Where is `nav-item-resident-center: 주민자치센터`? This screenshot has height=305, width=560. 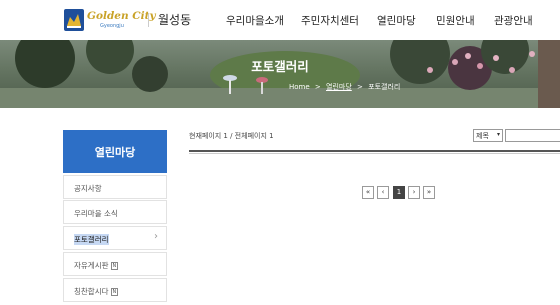
nav-item-resident-center: 주민자치센터 is located at coordinates (330, 20).